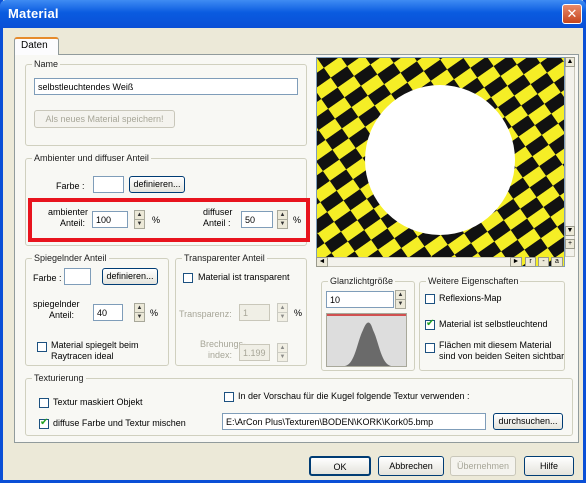  Describe the element at coordinates (570, 244) in the screenshot. I see `zoom-plus-button: +` at that location.